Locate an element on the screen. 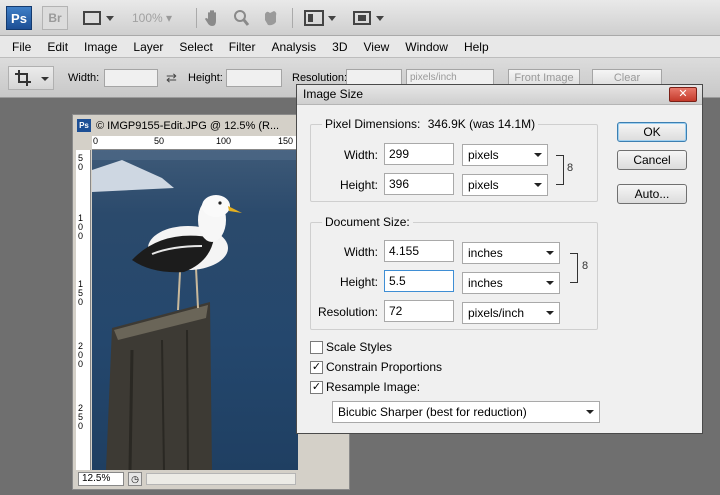 Image resolution: width=720 pixels, height=495 pixels. doc-height-unit-value: inches is located at coordinates (485, 283).